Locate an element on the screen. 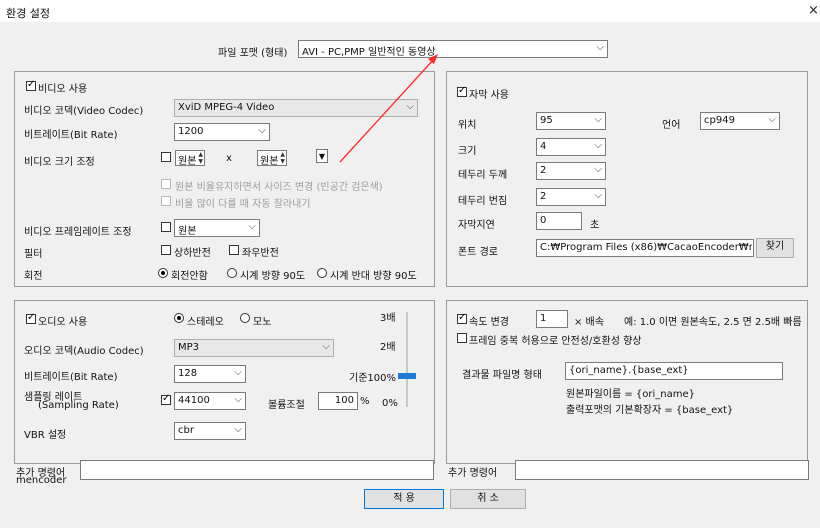  extra-cmd2-input is located at coordinates (662, 470).